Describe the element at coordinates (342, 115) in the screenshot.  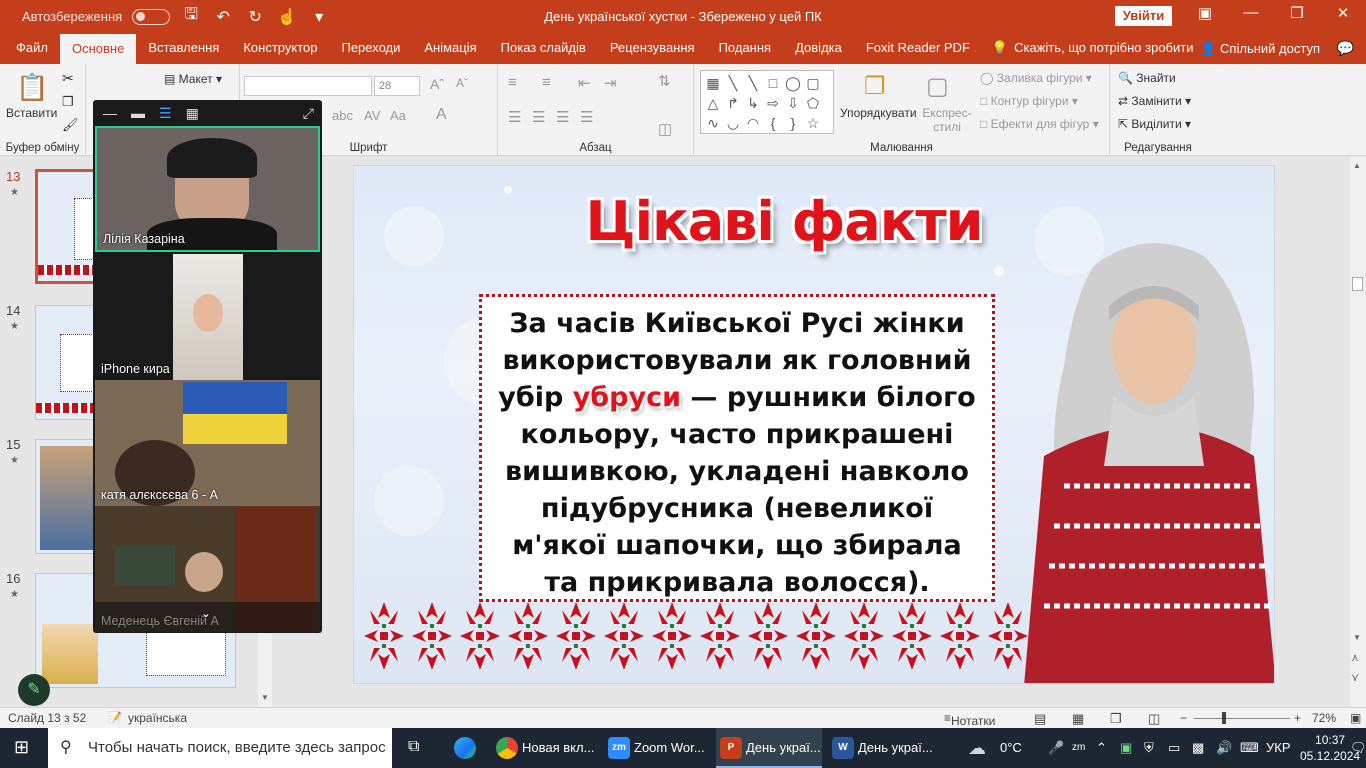
I see `strikethrough-icon: abc` at that location.